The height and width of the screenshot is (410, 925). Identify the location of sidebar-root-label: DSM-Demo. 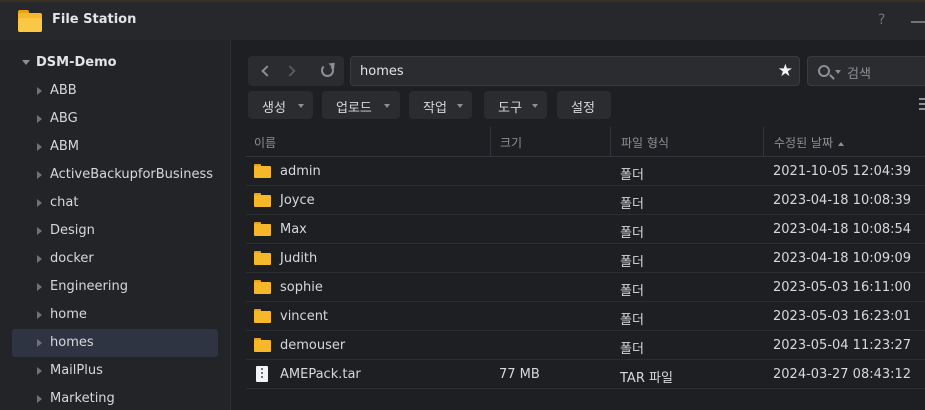
(76, 62).